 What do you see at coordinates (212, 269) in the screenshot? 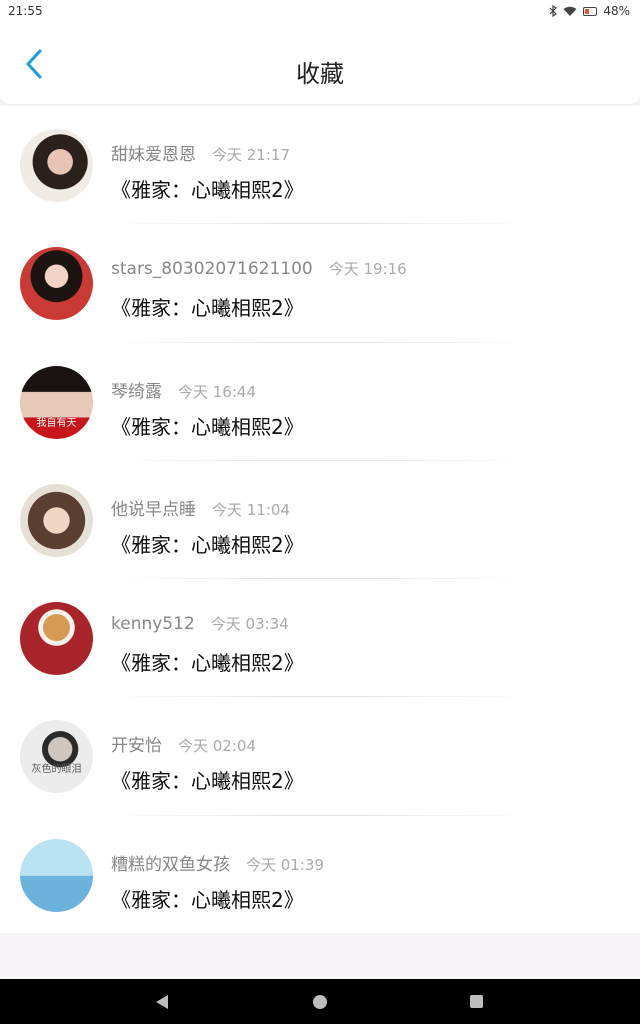
I see `username: stars_80302071621100` at bounding box center [212, 269].